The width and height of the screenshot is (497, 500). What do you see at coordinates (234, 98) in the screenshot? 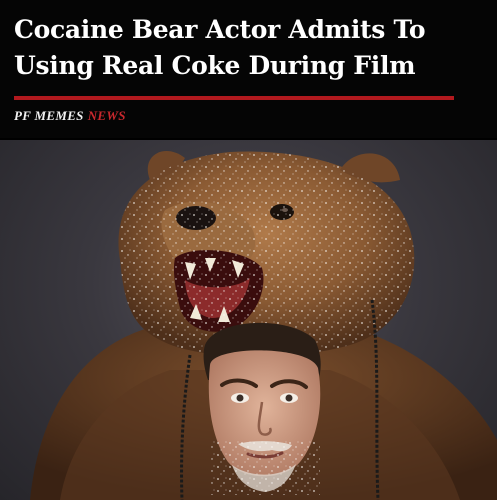
I see `headline-divider` at bounding box center [234, 98].